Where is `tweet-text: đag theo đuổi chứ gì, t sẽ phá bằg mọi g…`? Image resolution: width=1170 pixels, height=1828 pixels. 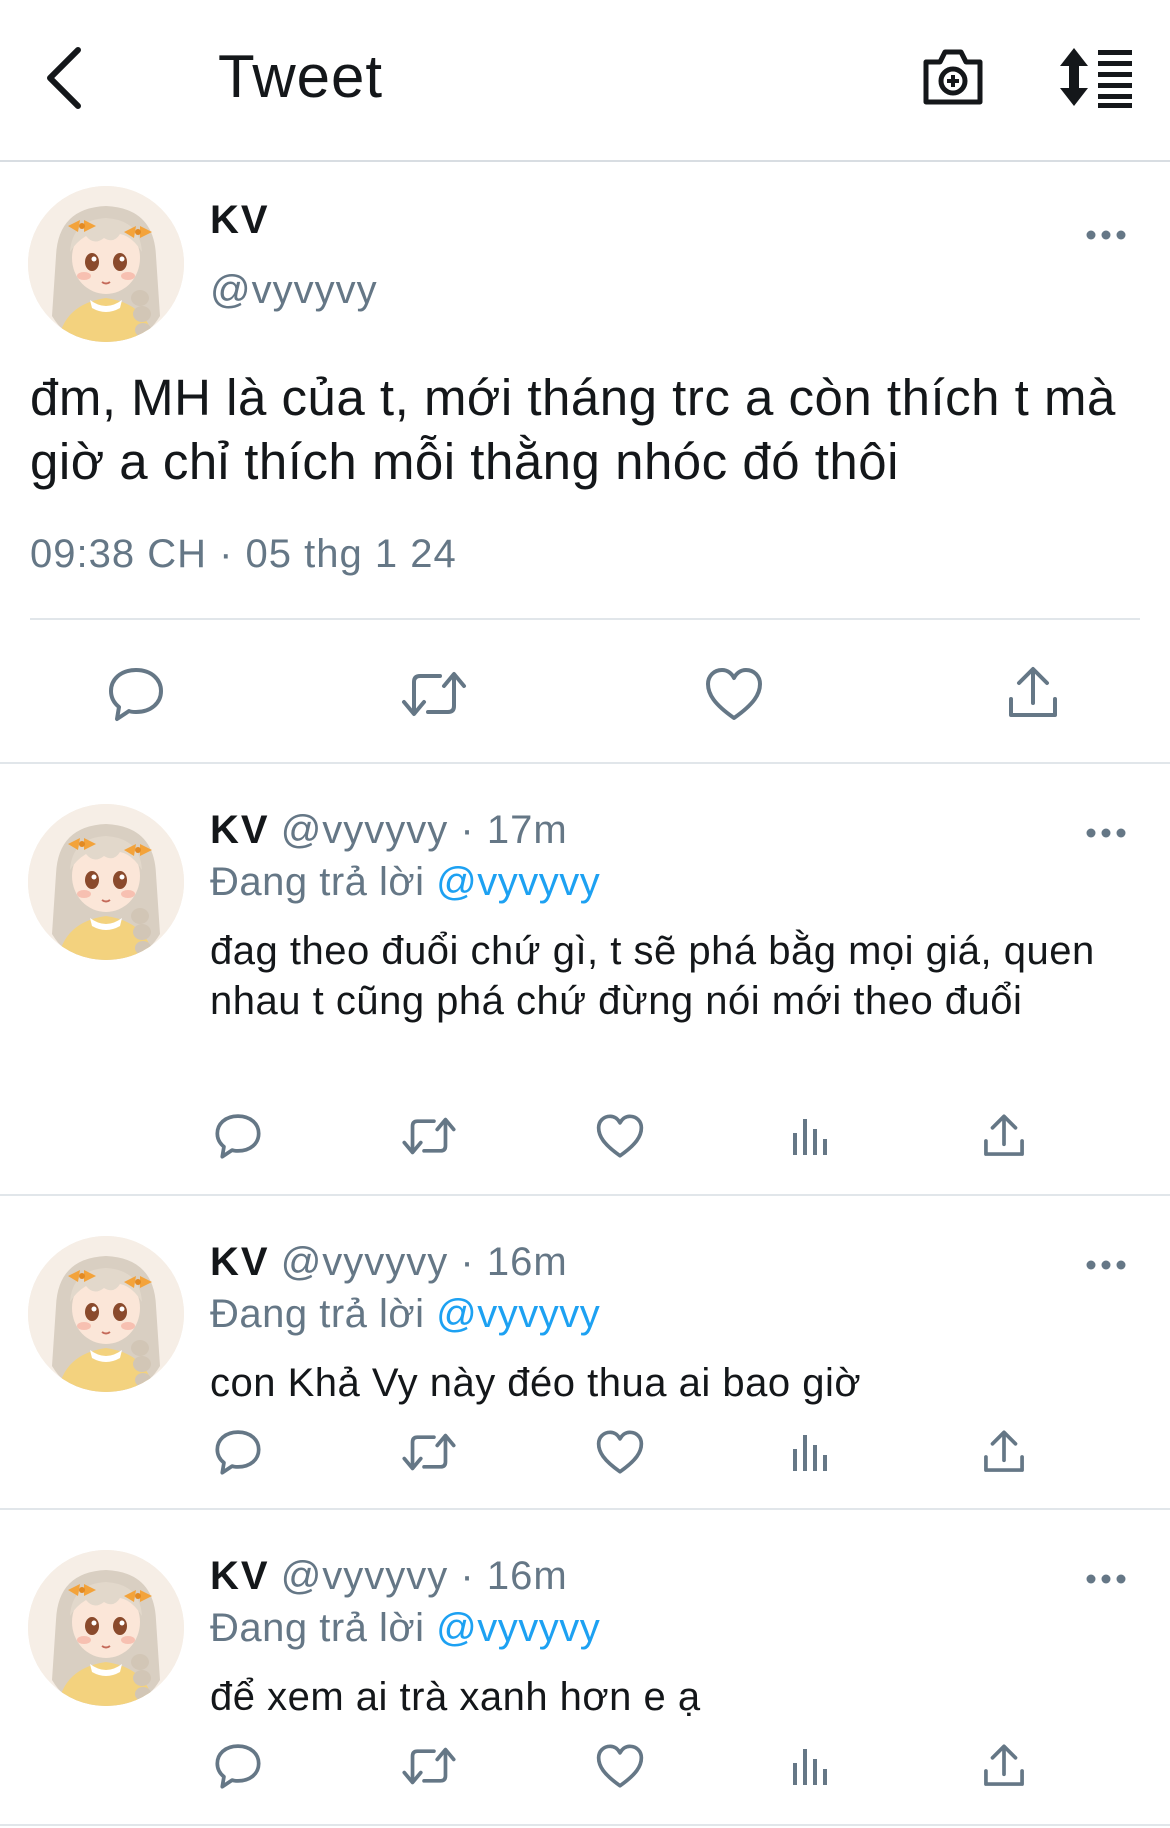
tweet-text: đag theo đuổi chứ gì, t sẽ phá bằg mọi g… is located at coordinates (652, 976).